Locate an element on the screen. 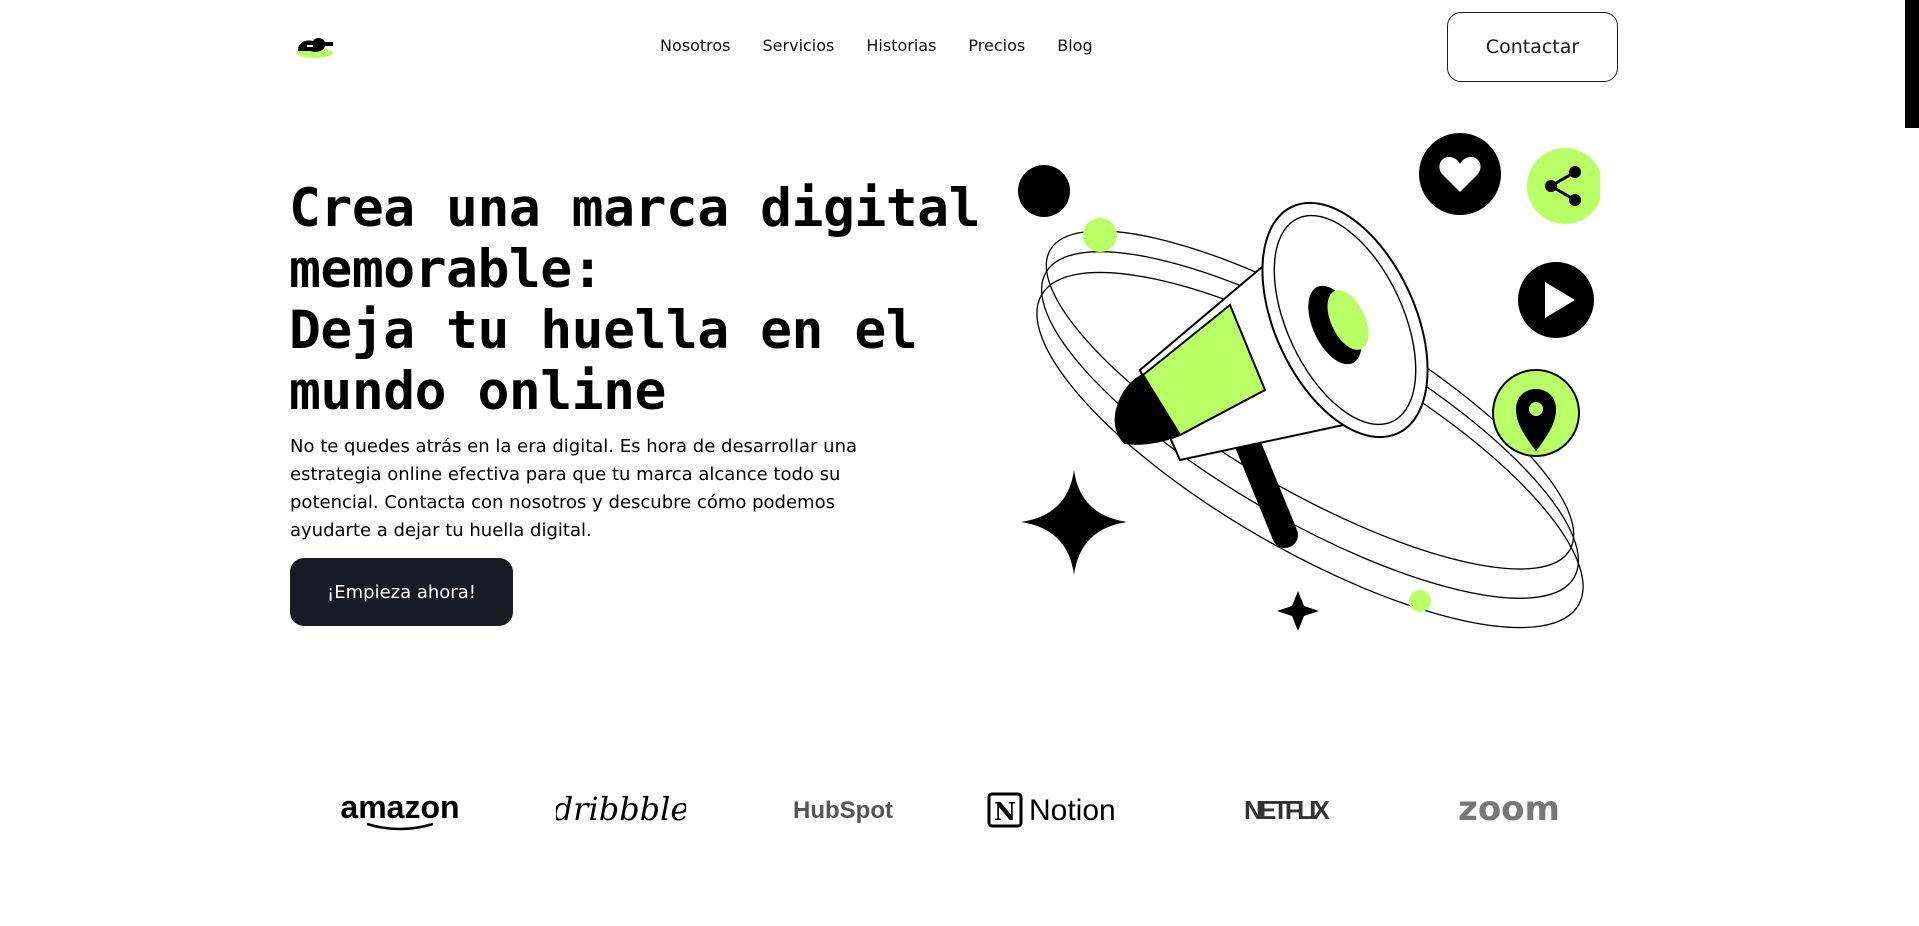 The height and width of the screenshot is (926, 1919). brand-hubspot-text: HubSpot is located at coordinates (843, 810).